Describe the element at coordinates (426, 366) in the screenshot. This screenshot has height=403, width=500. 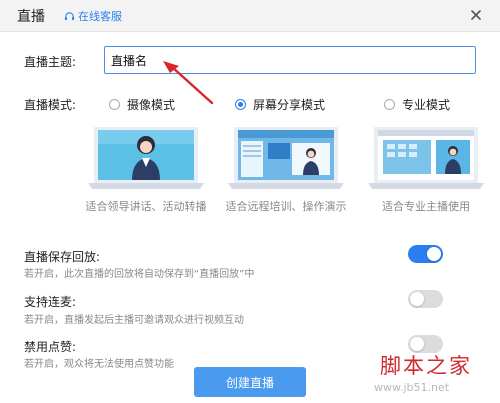
I see `watermark-title: 脚本之家` at that location.